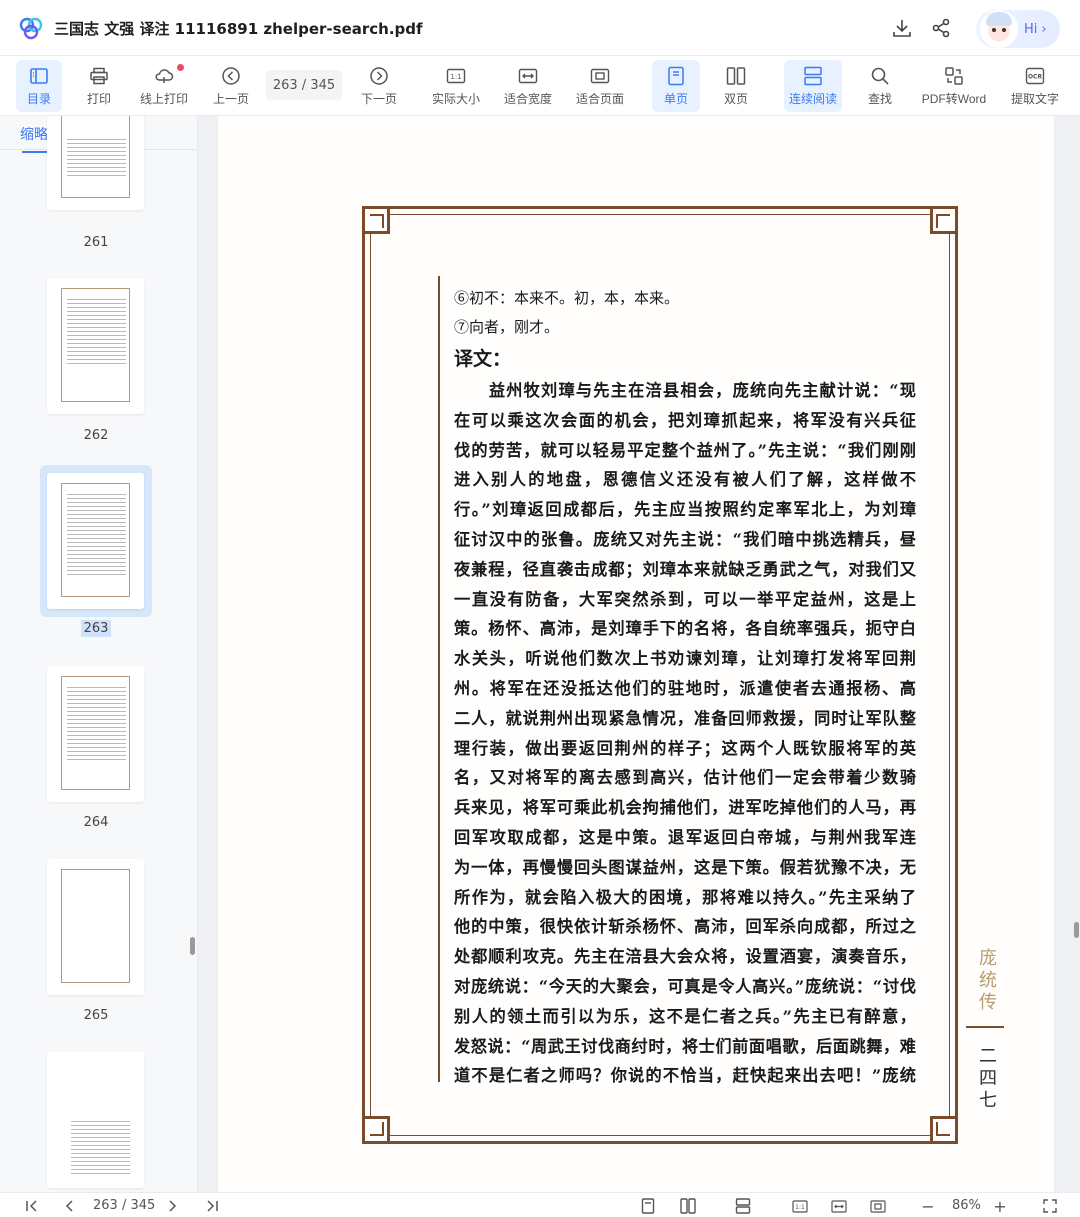 The image size is (1080, 1217). I want to click on status-bar: 263 / 345 1:1 − 86% +, so click(540, 1204).